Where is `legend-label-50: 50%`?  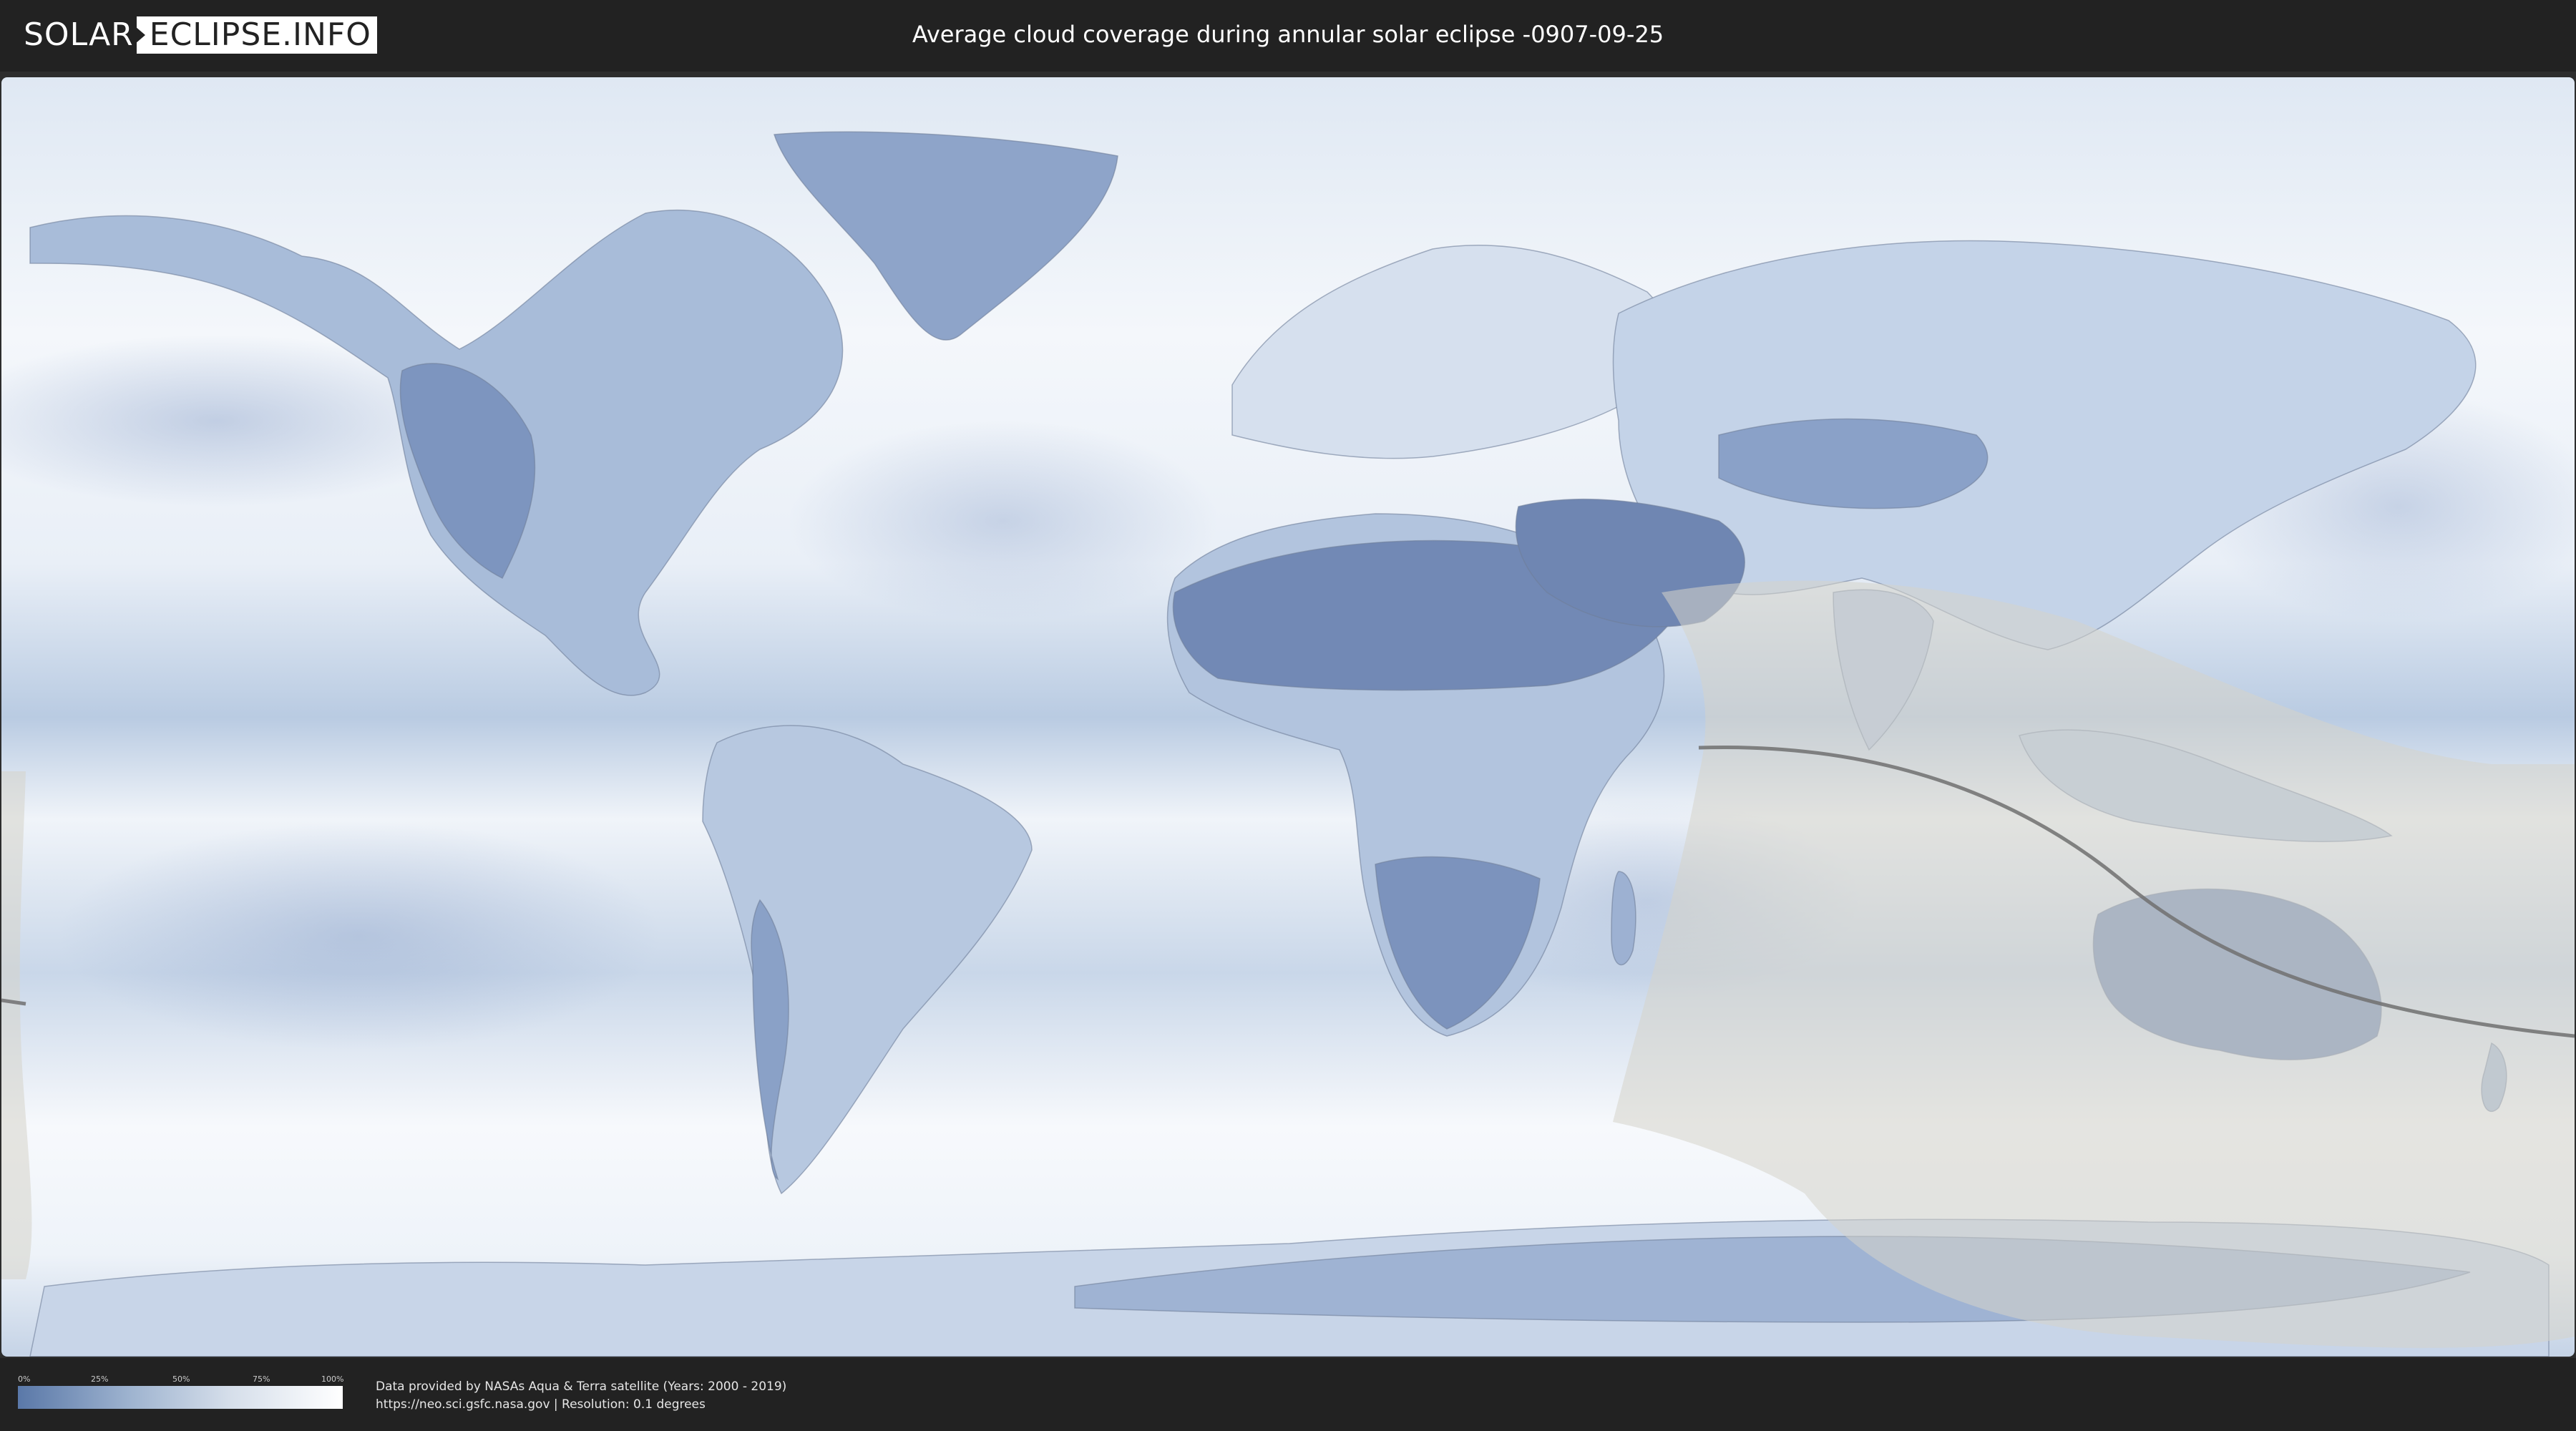
legend-label-50: 50% is located at coordinates (181, 1379).